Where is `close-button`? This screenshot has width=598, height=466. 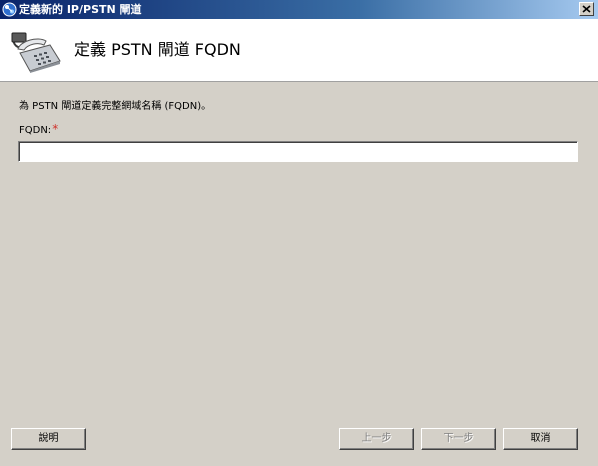
close-button is located at coordinates (586, 9).